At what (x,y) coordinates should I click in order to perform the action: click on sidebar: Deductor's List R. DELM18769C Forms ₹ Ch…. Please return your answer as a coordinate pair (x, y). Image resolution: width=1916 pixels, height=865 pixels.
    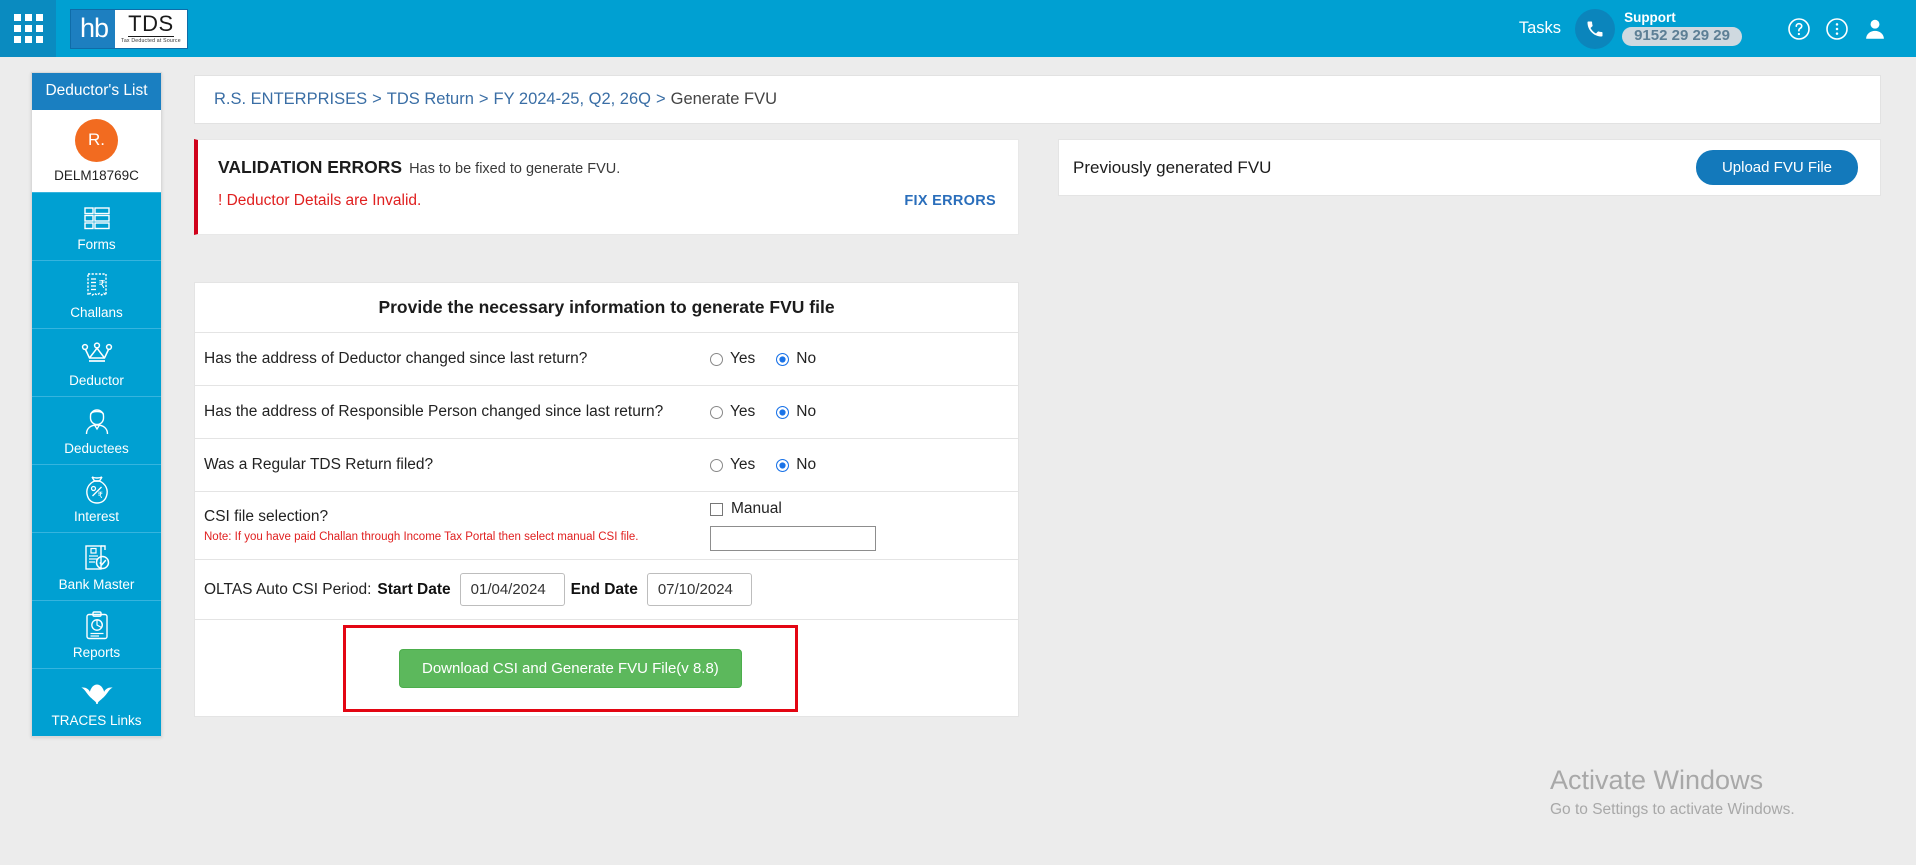
    Looking at the image, I should click on (96, 404).